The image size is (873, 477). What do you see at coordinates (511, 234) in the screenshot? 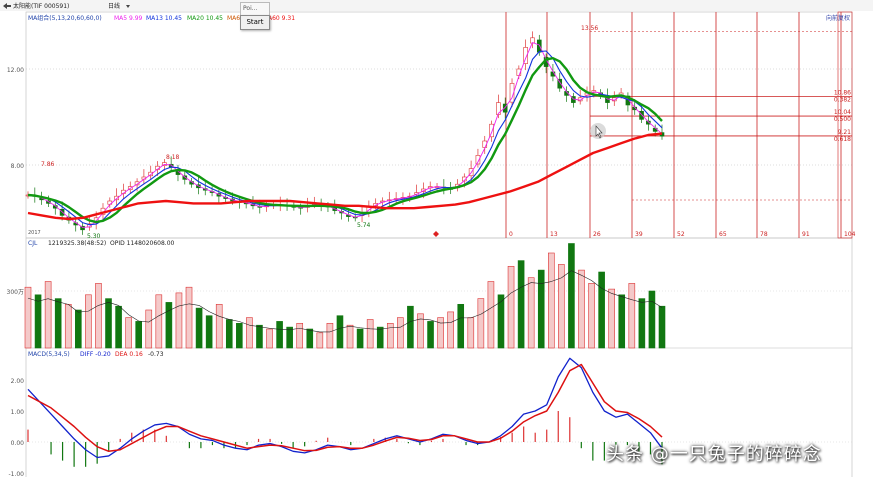
I see `time-cycle-label: 0` at bounding box center [511, 234].